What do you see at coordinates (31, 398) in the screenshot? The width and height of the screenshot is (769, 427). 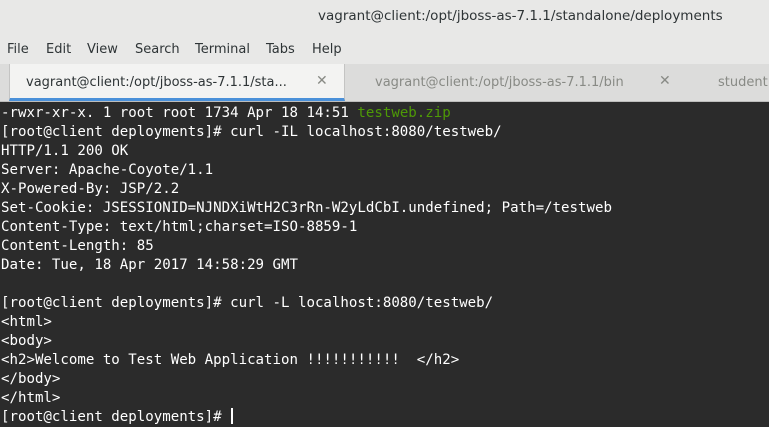 I see `terminal-line: </html>` at bounding box center [31, 398].